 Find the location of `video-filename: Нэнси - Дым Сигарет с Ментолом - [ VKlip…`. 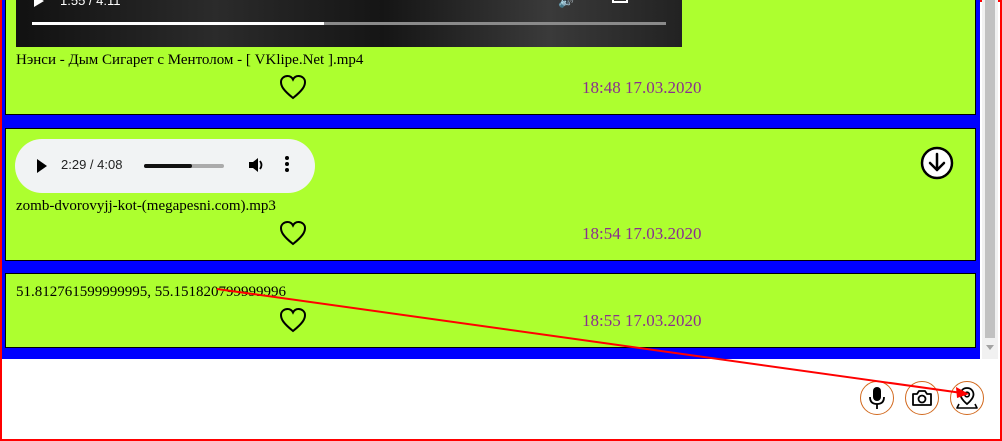

video-filename: Нэнси - Дым Сигарет с Ментолом - [ VKlip… is located at coordinates (190, 60).